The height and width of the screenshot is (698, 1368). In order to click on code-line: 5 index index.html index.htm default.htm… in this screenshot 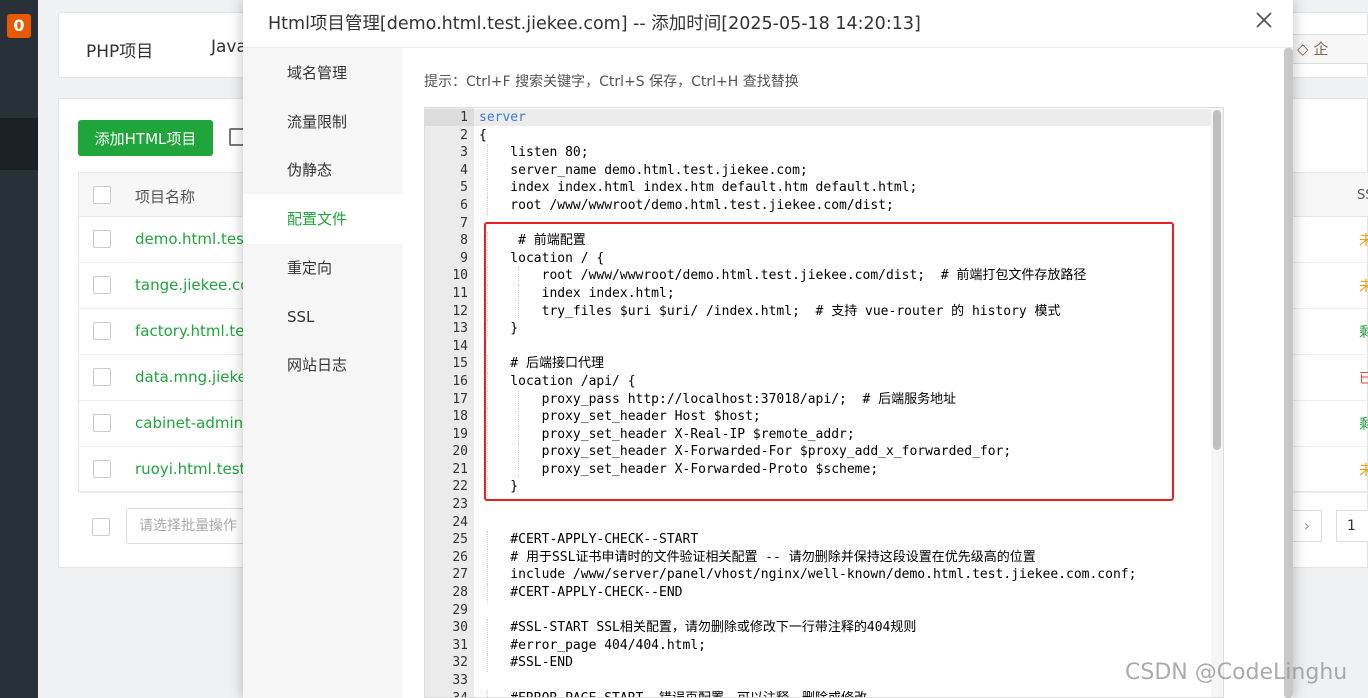, I will do `click(820, 188)`.